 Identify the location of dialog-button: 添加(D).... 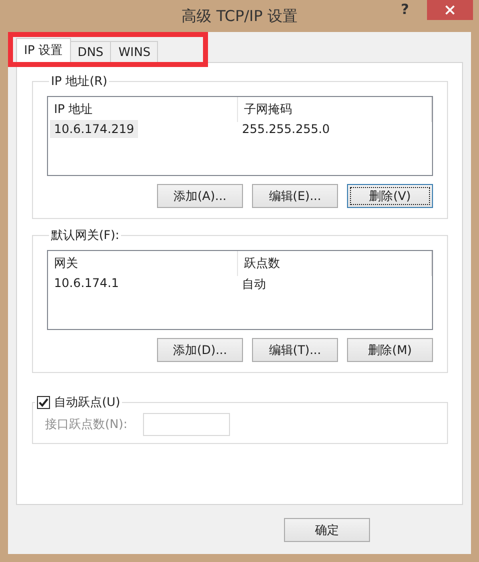
(200, 350).